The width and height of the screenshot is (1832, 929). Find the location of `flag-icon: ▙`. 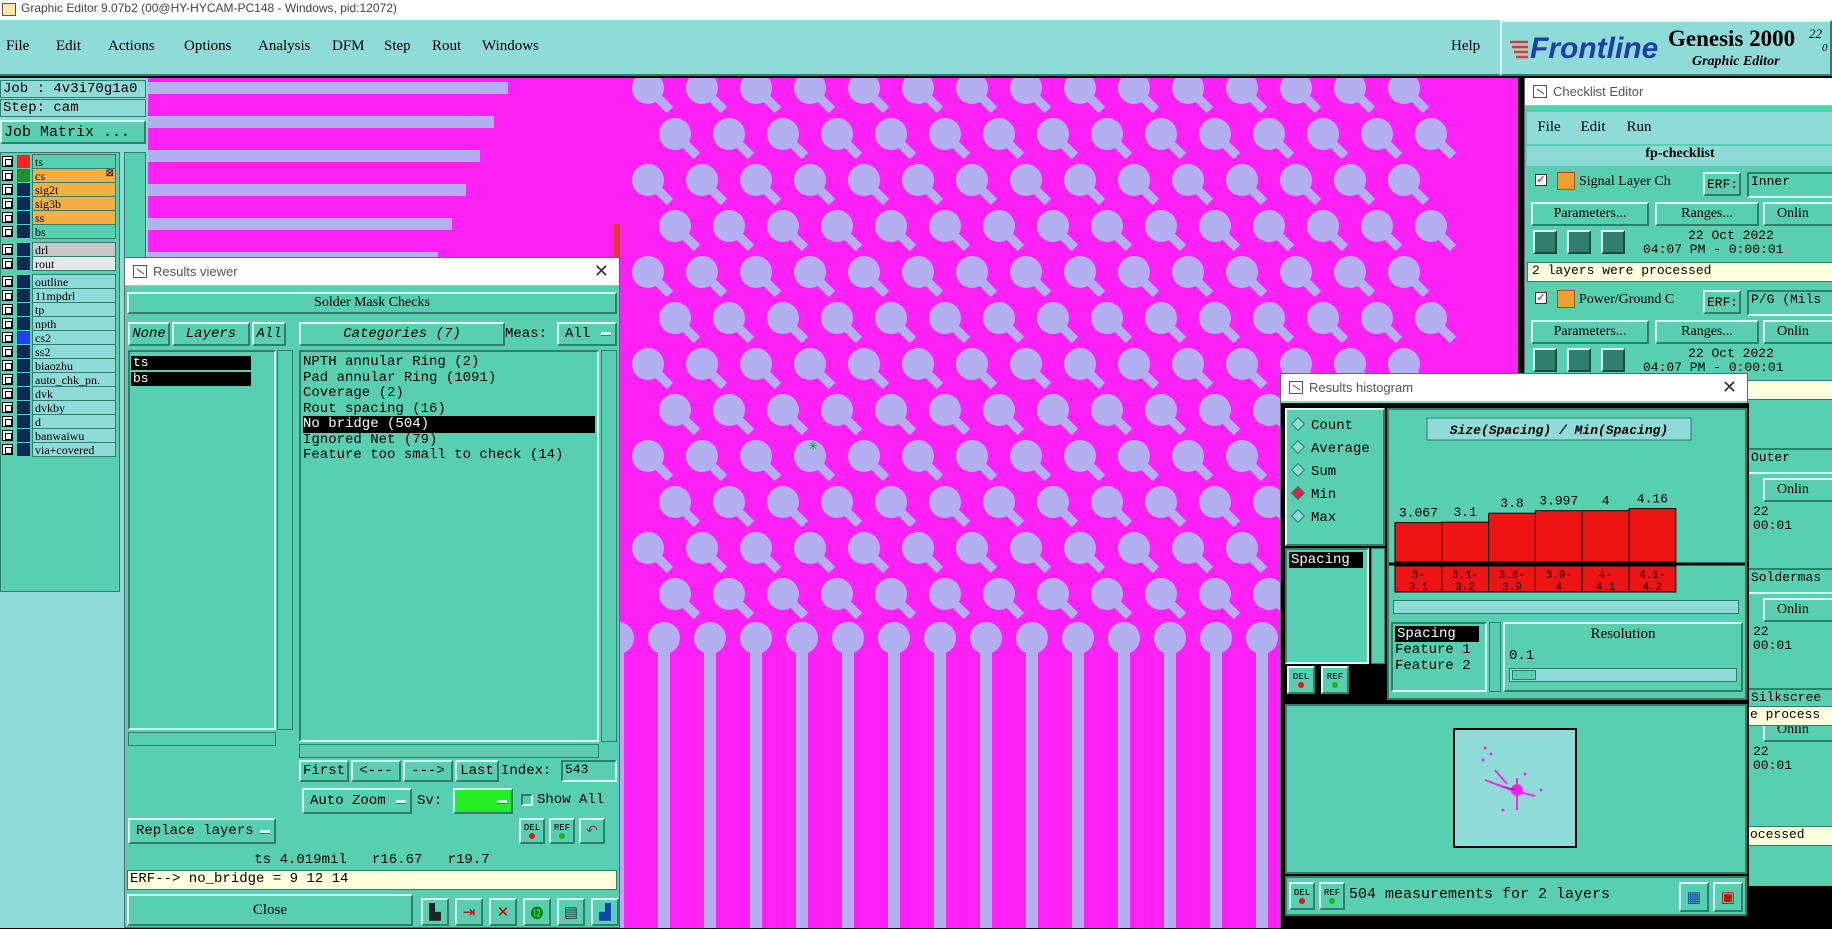

flag-icon: ▙ is located at coordinates (435, 912).